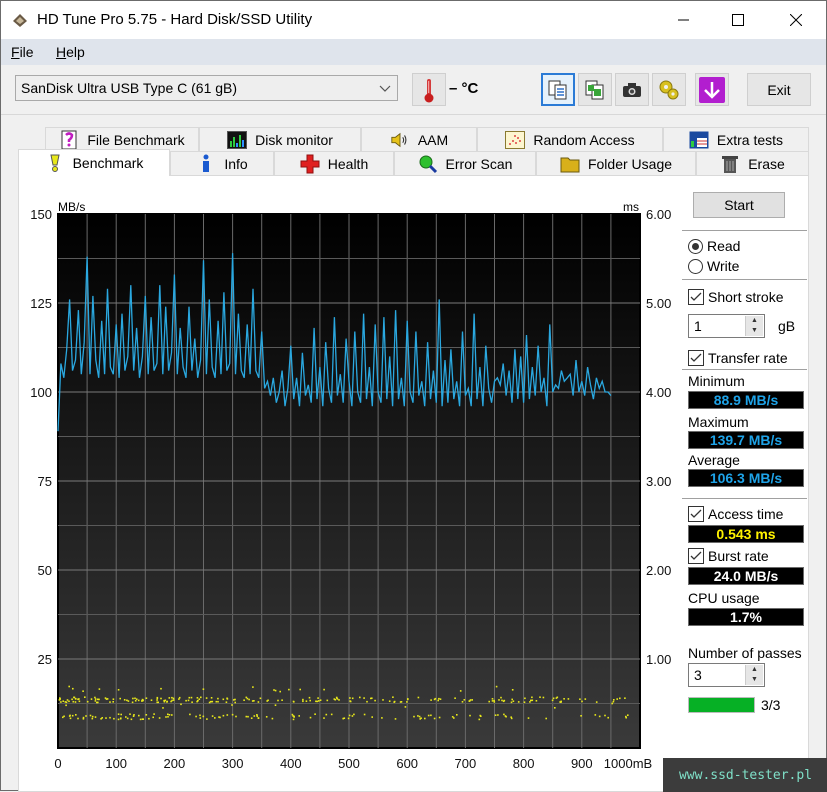 The width and height of the screenshot is (827, 792). Describe the element at coordinates (739, 205) in the screenshot. I see `start-button: Start` at that location.